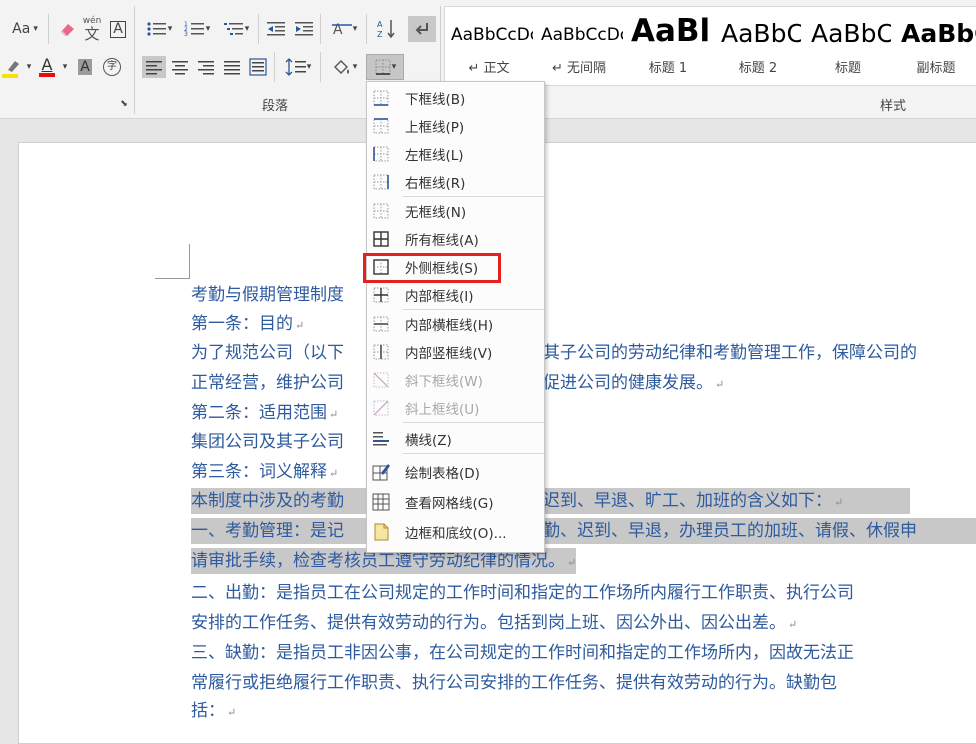  What do you see at coordinates (206, 67) in the screenshot?
I see `align-right-button` at bounding box center [206, 67].